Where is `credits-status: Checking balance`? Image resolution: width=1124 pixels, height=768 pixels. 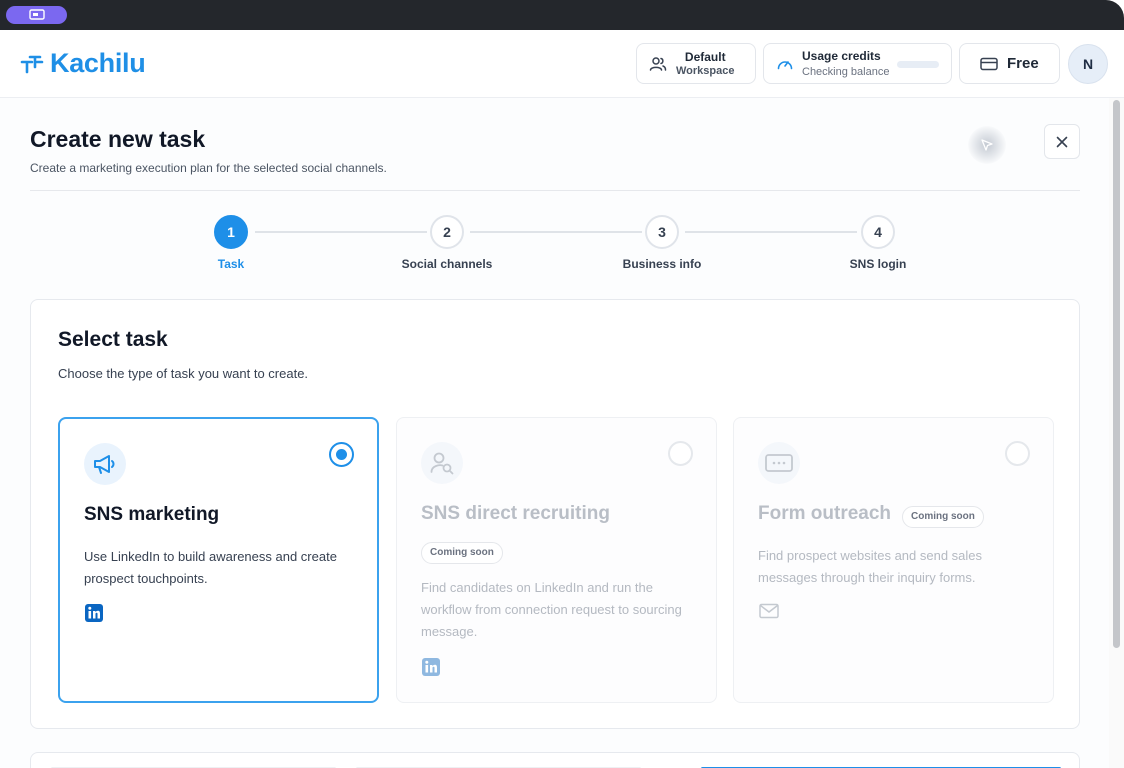 credits-status: Checking balance is located at coordinates (846, 71).